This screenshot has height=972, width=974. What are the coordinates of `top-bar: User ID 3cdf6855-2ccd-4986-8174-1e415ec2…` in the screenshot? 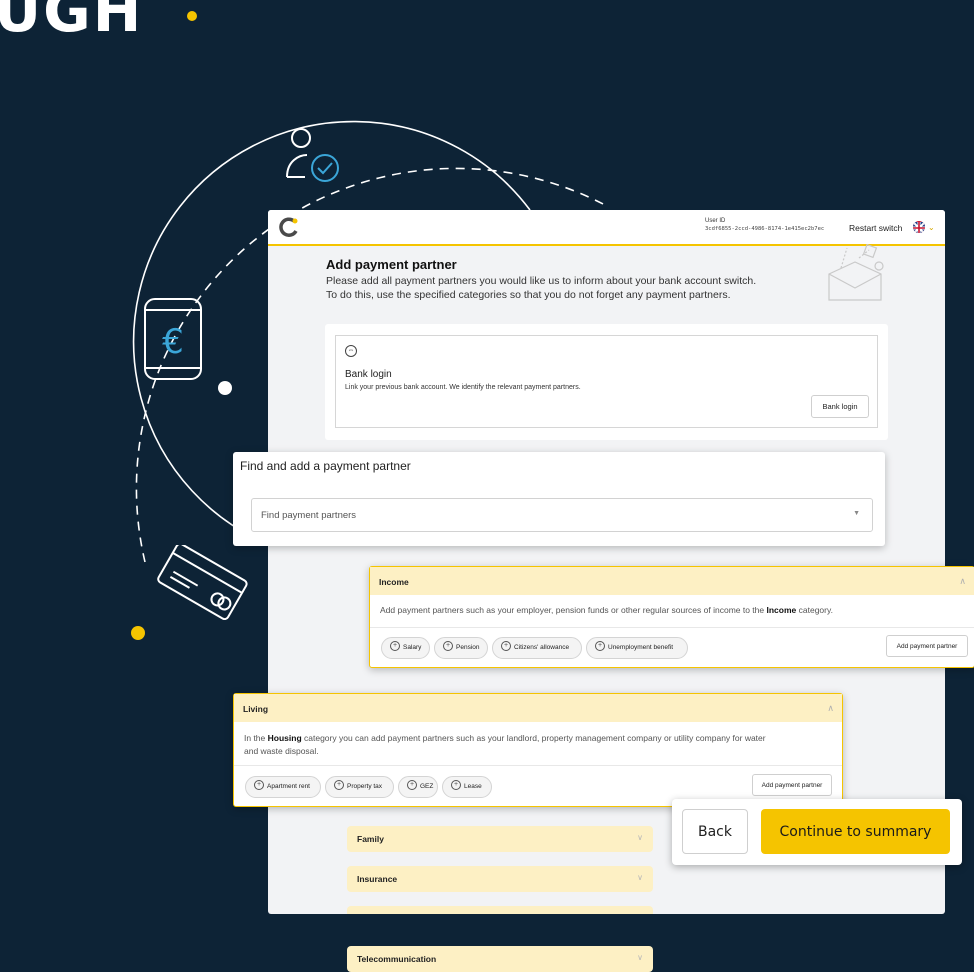 It's located at (606, 228).